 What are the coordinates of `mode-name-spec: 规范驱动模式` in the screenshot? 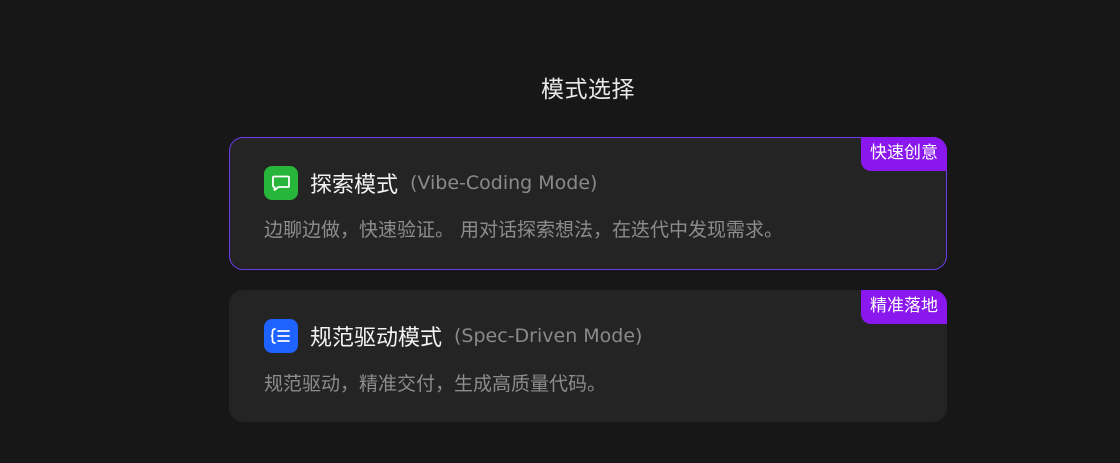 It's located at (376, 338).